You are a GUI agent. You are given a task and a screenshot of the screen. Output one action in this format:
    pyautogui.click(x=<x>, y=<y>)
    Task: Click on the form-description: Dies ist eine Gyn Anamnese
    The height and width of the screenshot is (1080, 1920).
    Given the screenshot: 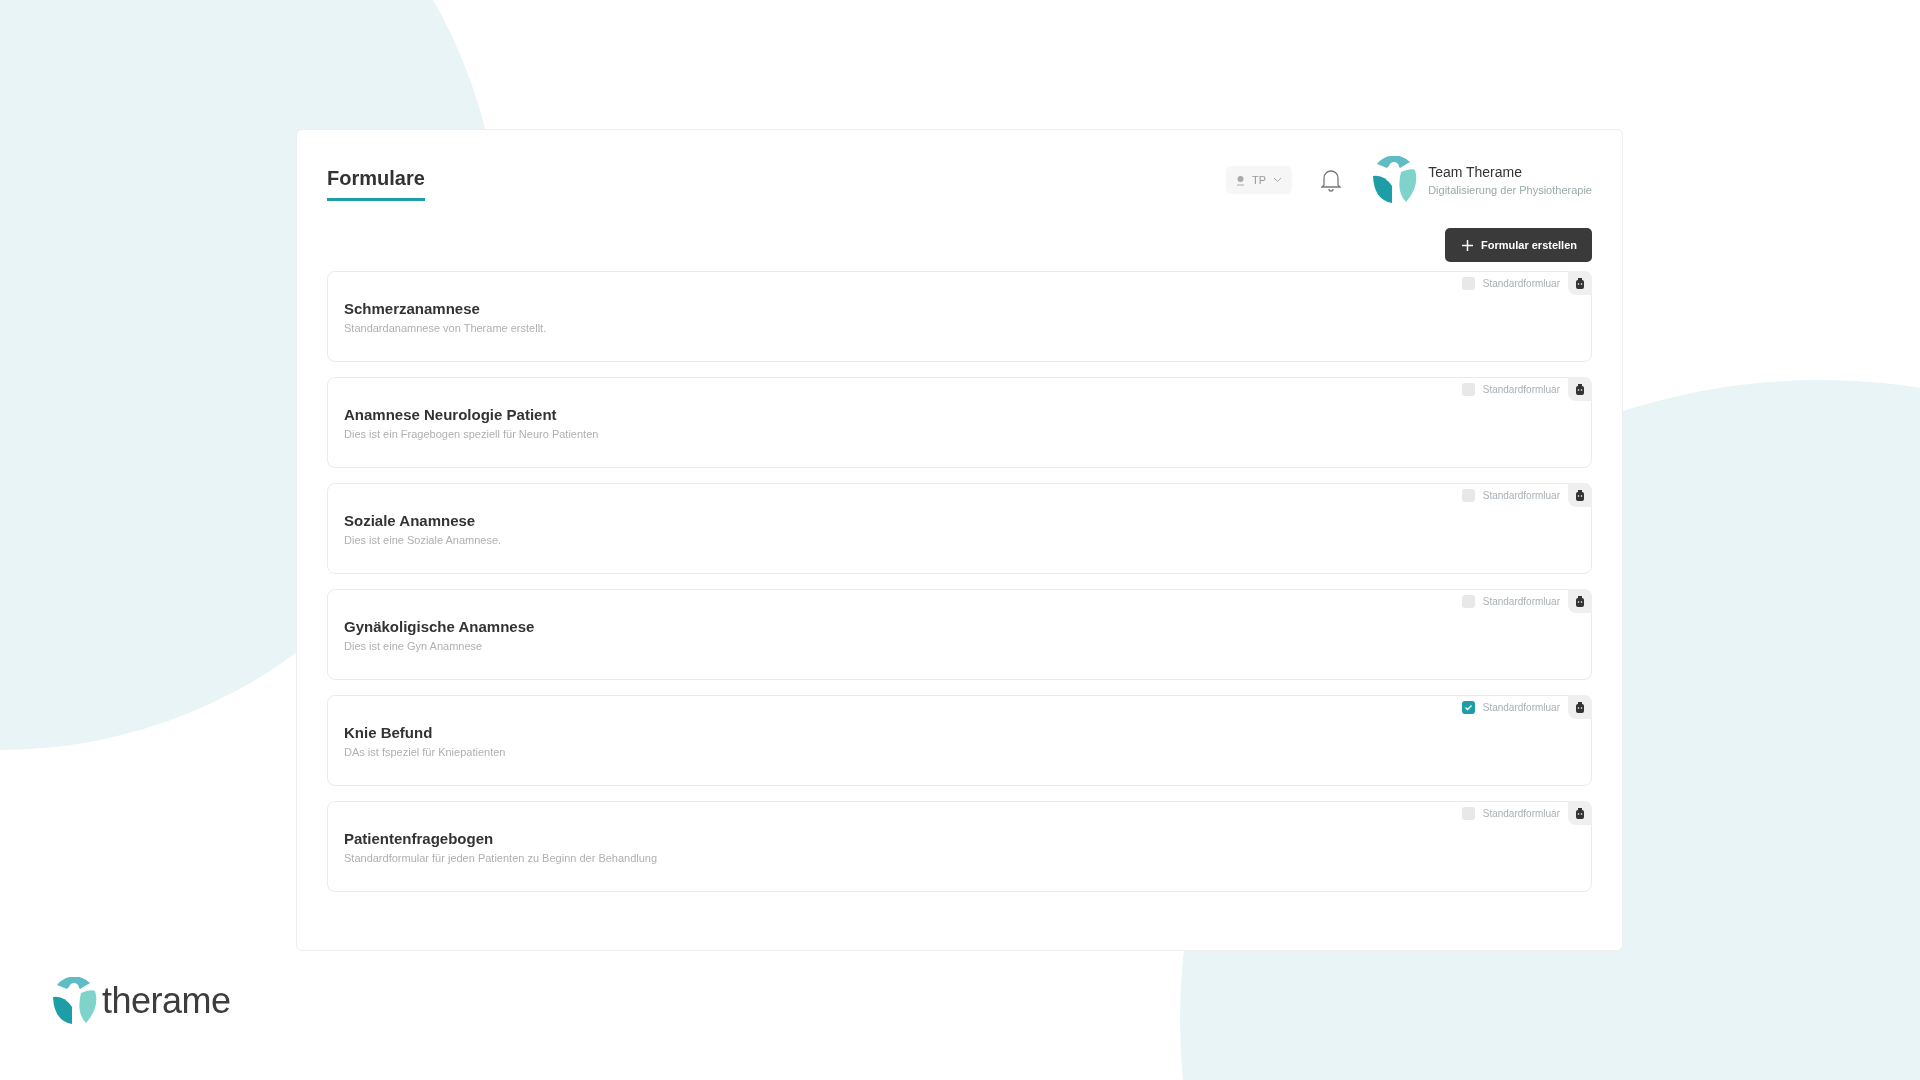 What is the action you would take?
    pyautogui.click(x=414, y=646)
    